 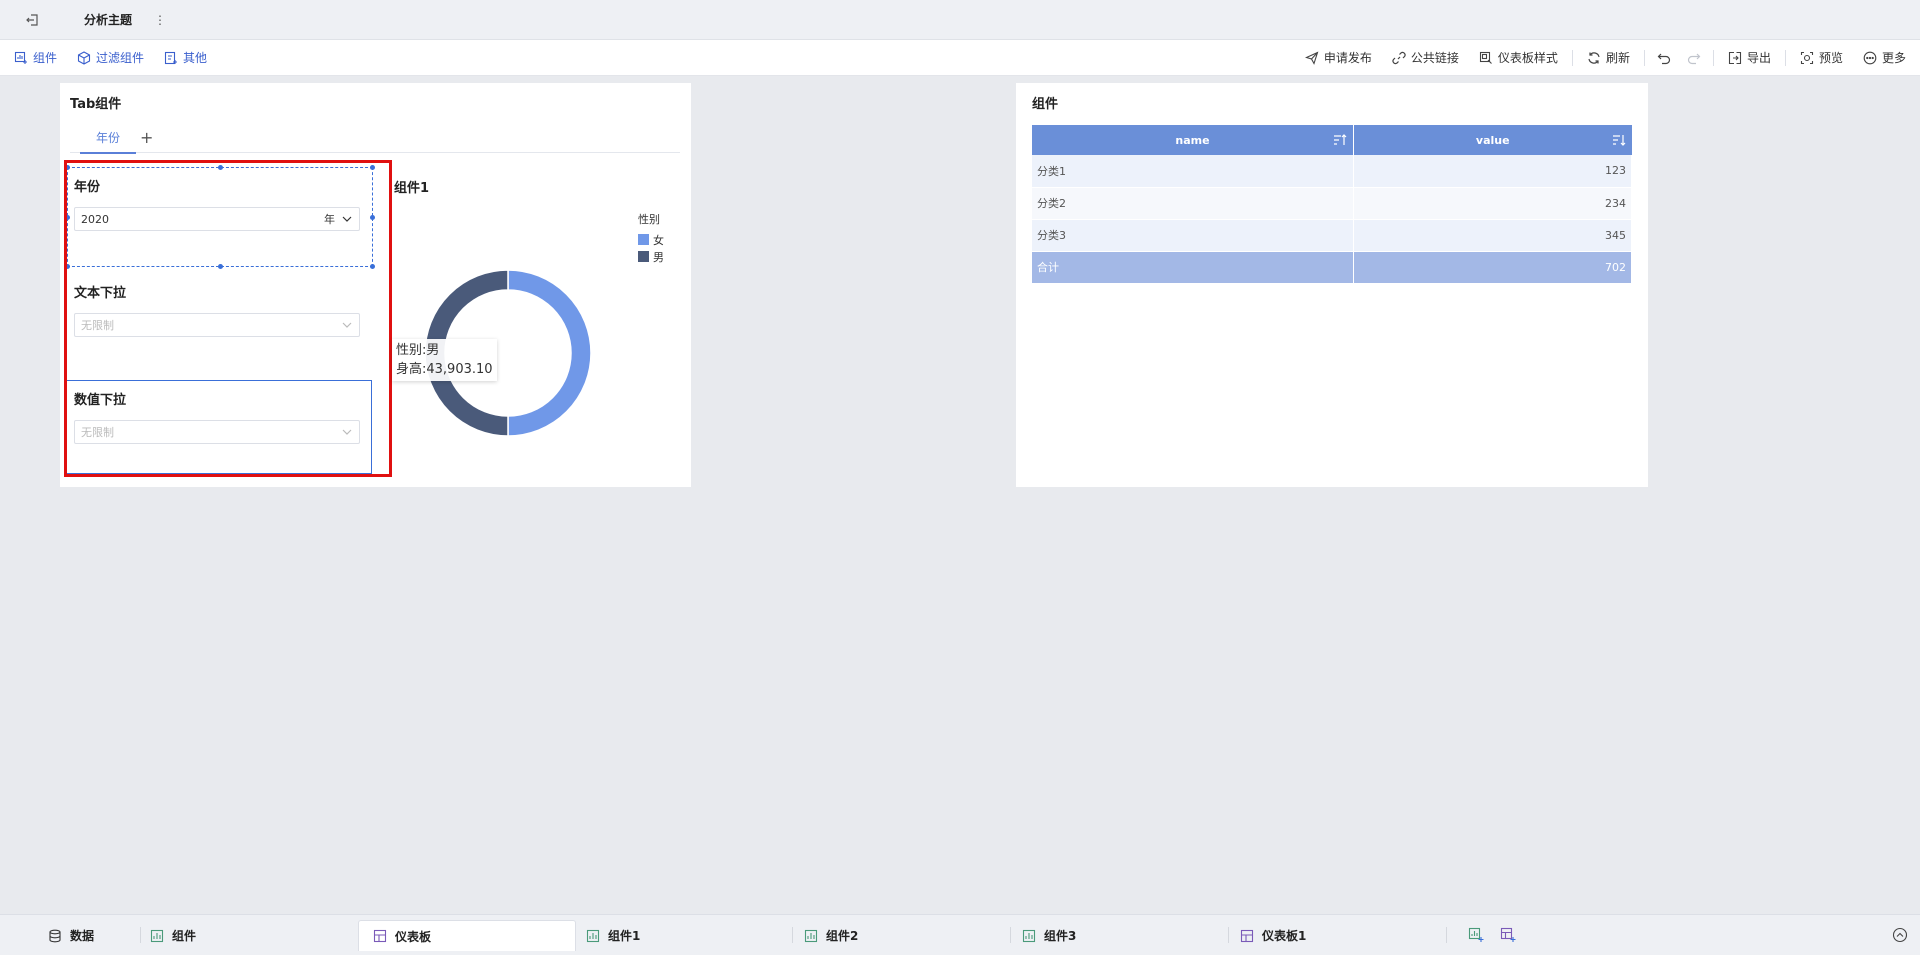 I want to click on tab-year: 年份, so click(x=108, y=138).